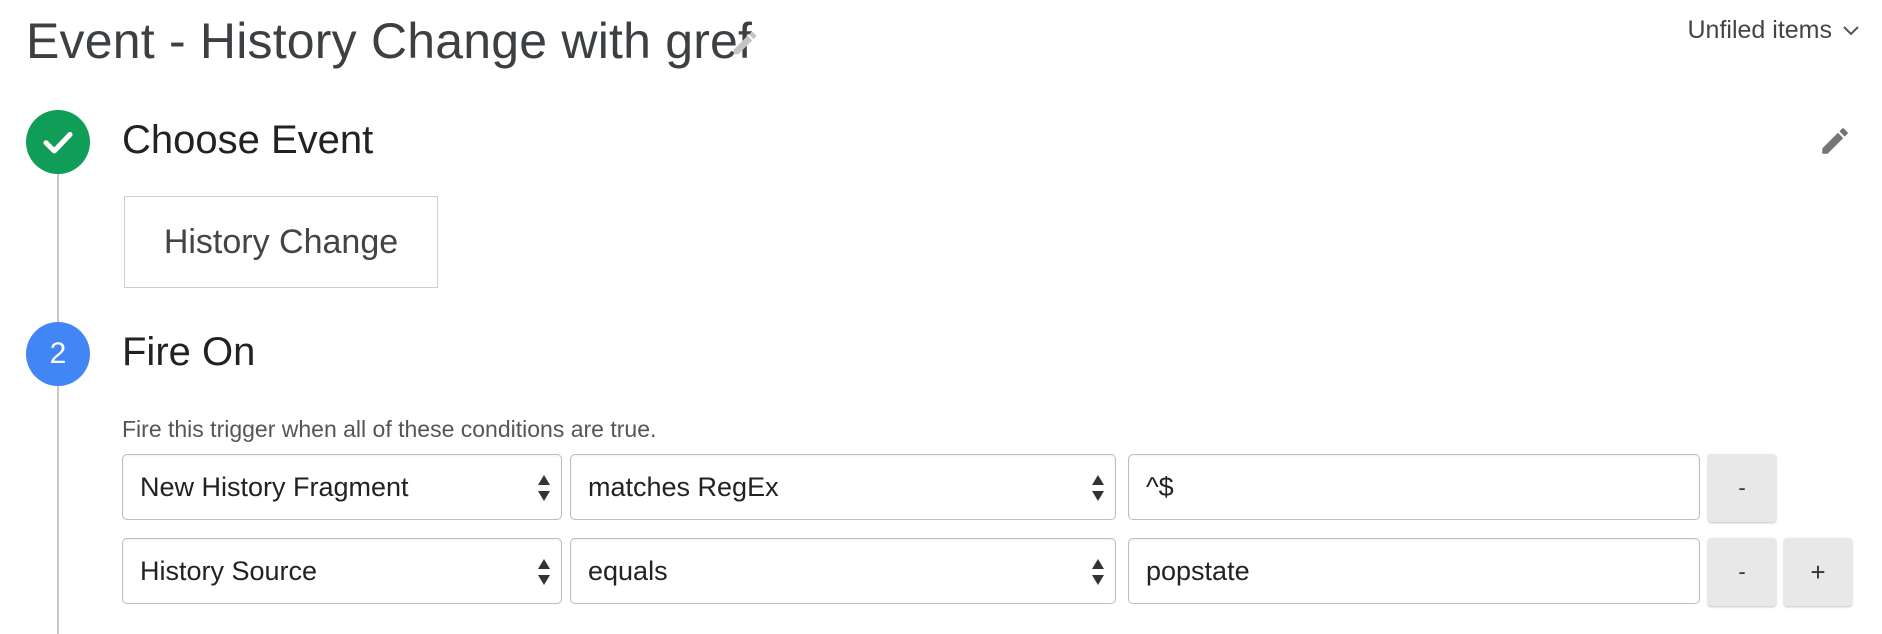  Describe the element at coordinates (1760, 30) in the screenshot. I see `folder-label: Unfiled items` at that location.